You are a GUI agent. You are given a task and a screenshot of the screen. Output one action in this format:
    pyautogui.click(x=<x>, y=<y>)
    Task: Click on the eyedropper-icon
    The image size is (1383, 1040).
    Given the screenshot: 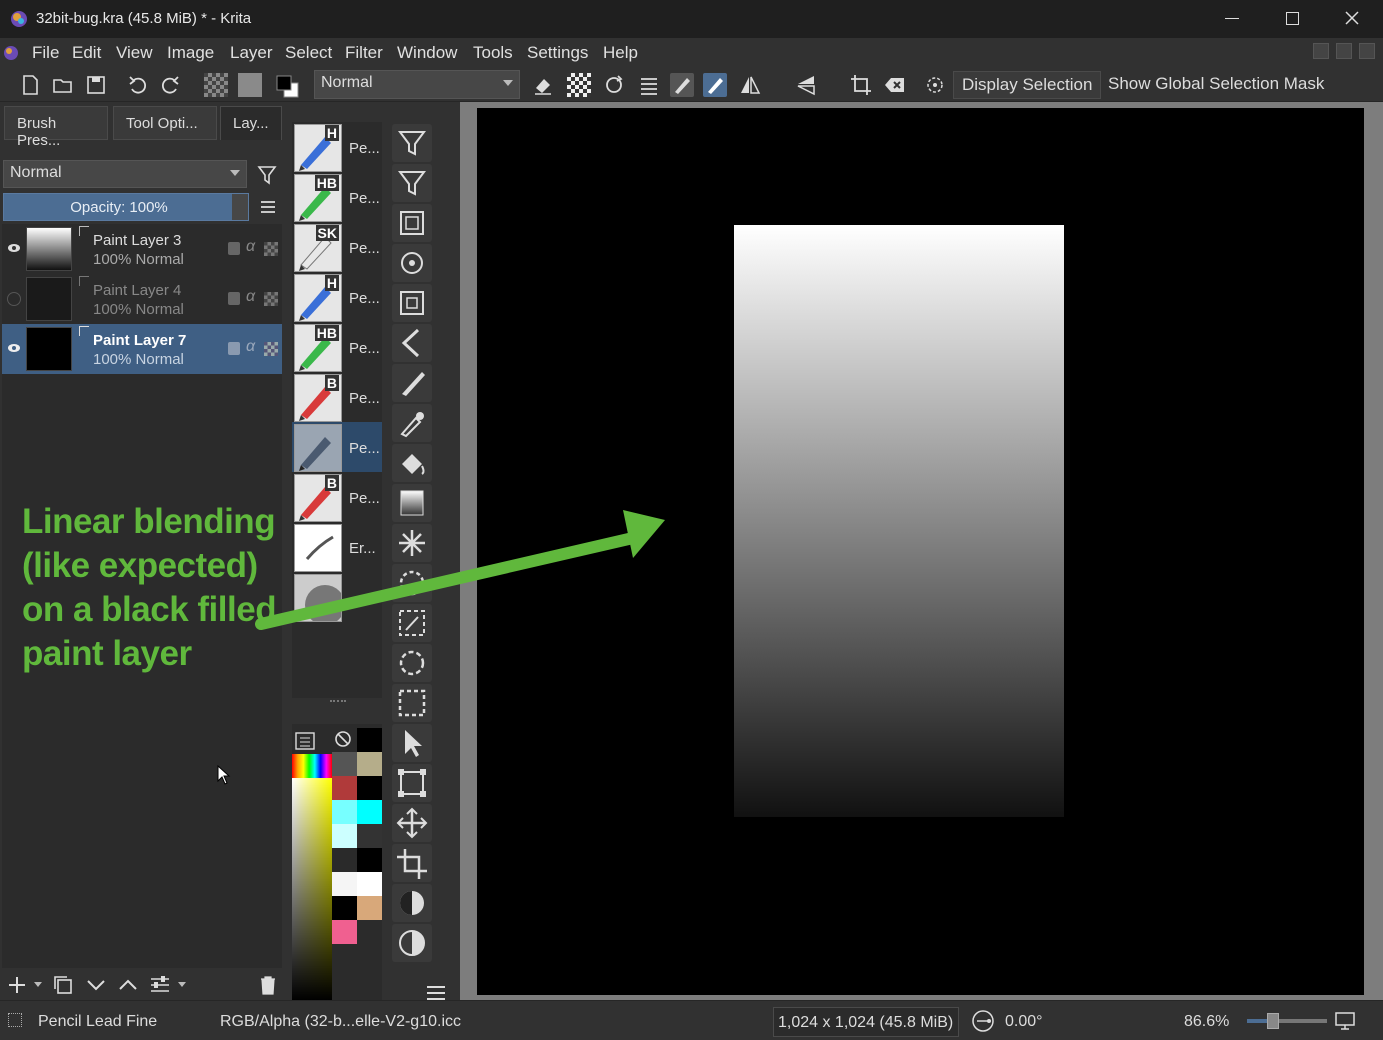 What is the action you would take?
    pyautogui.click(x=412, y=423)
    